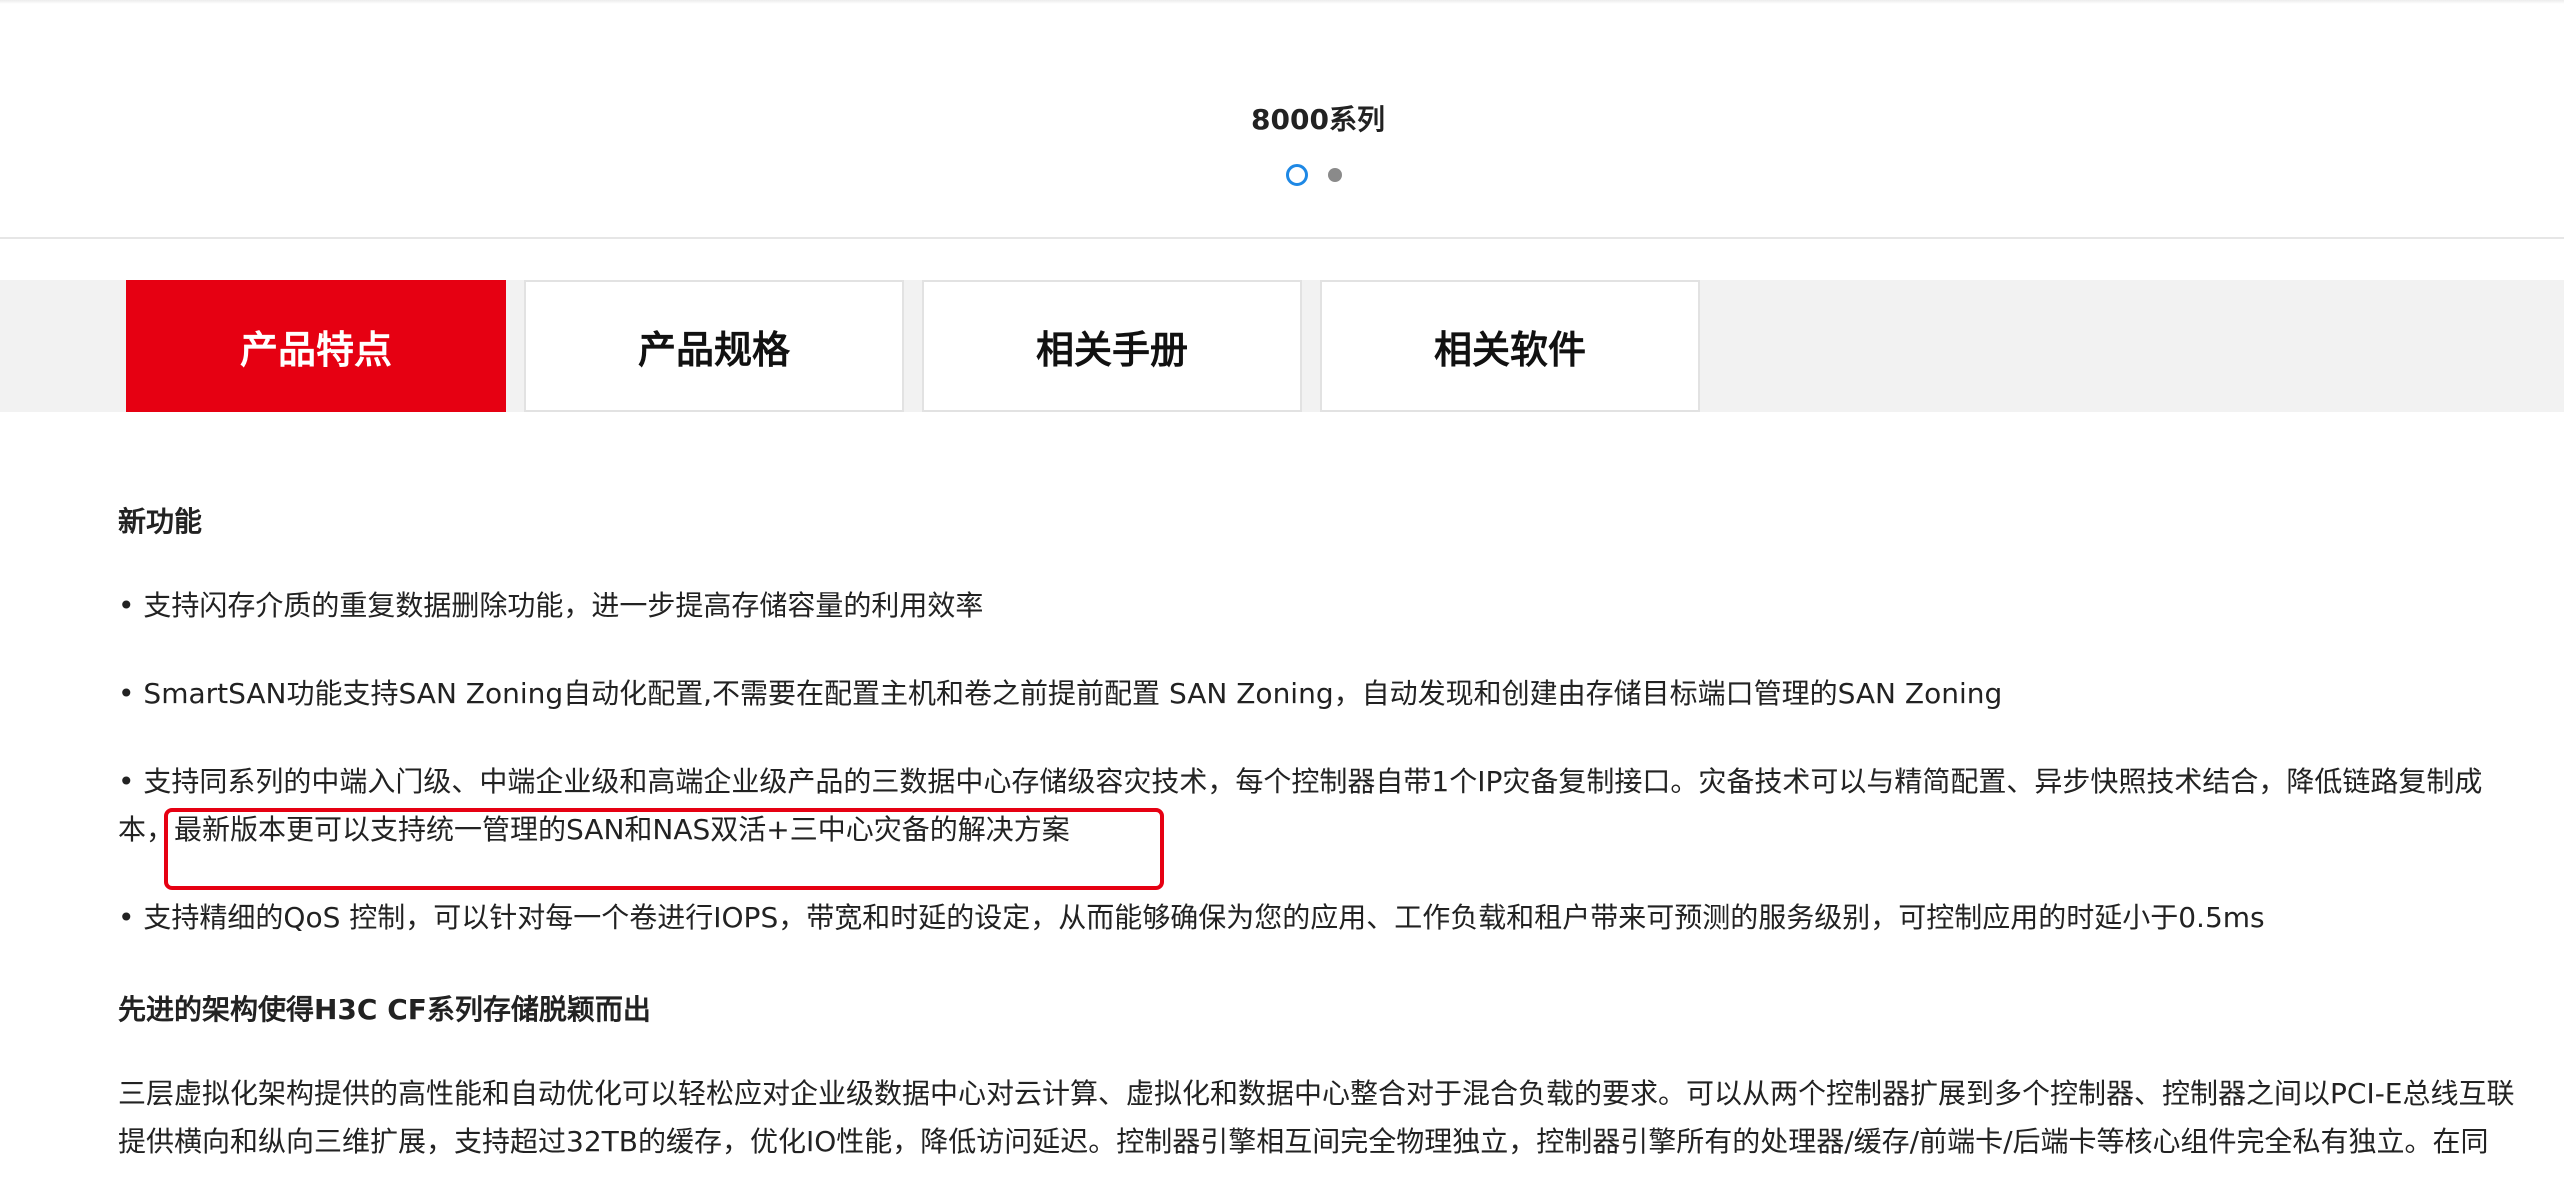 The image size is (2564, 1178). Describe the element at coordinates (160, 521) in the screenshot. I see `section-title-new-features: 新功能` at that location.